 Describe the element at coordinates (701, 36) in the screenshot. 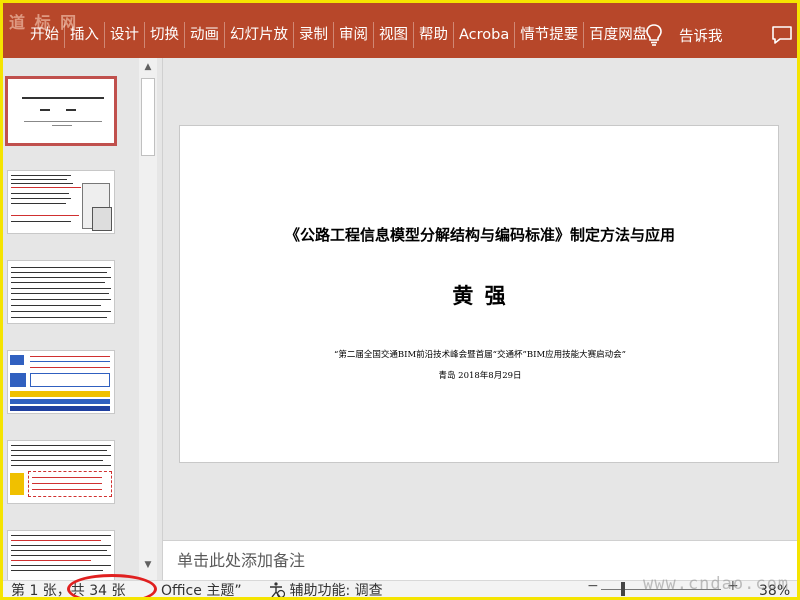

I see `tell-me-label: 告诉我` at that location.